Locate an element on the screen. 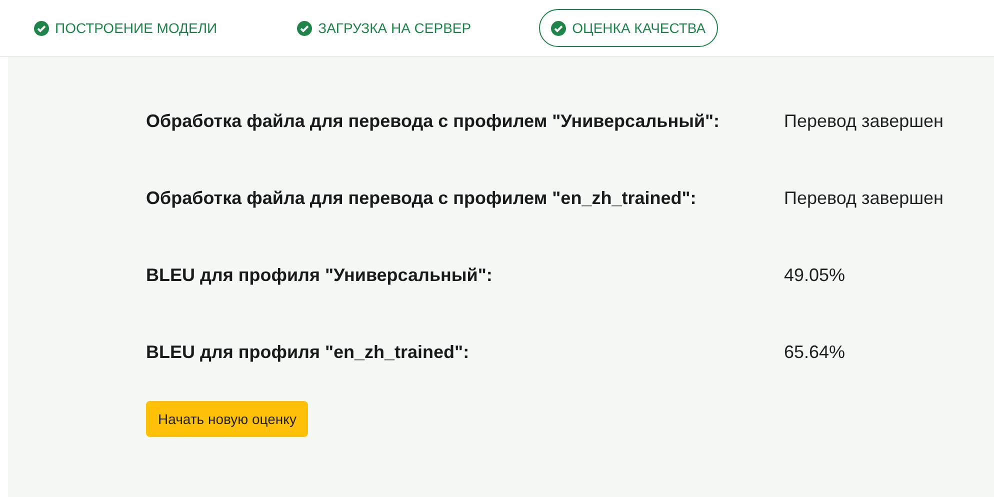 Image resolution: width=994 pixels, height=497 pixels. step-tab: ПОСТРОЕНИЕ МОДЕЛИ is located at coordinates (126, 28).